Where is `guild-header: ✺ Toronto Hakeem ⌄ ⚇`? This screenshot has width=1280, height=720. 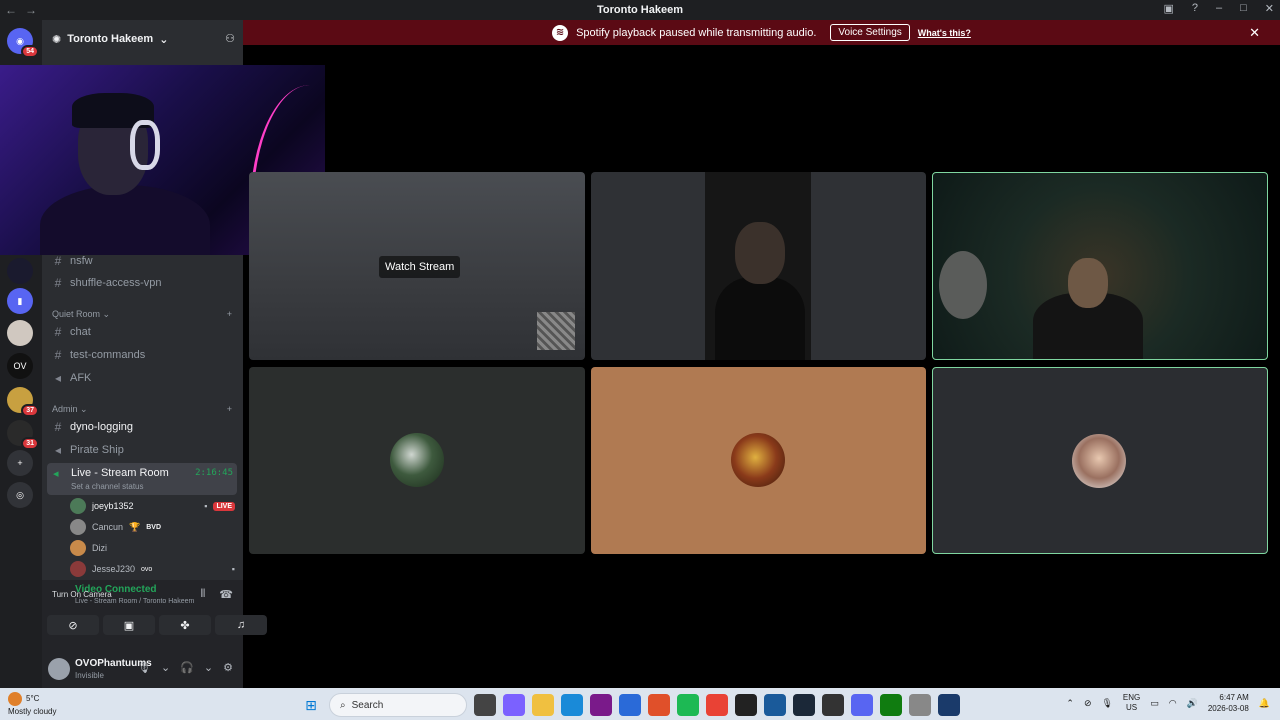
guild-header: ✺ Toronto Hakeem ⌄ ⚇ is located at coordinates (142, 39).